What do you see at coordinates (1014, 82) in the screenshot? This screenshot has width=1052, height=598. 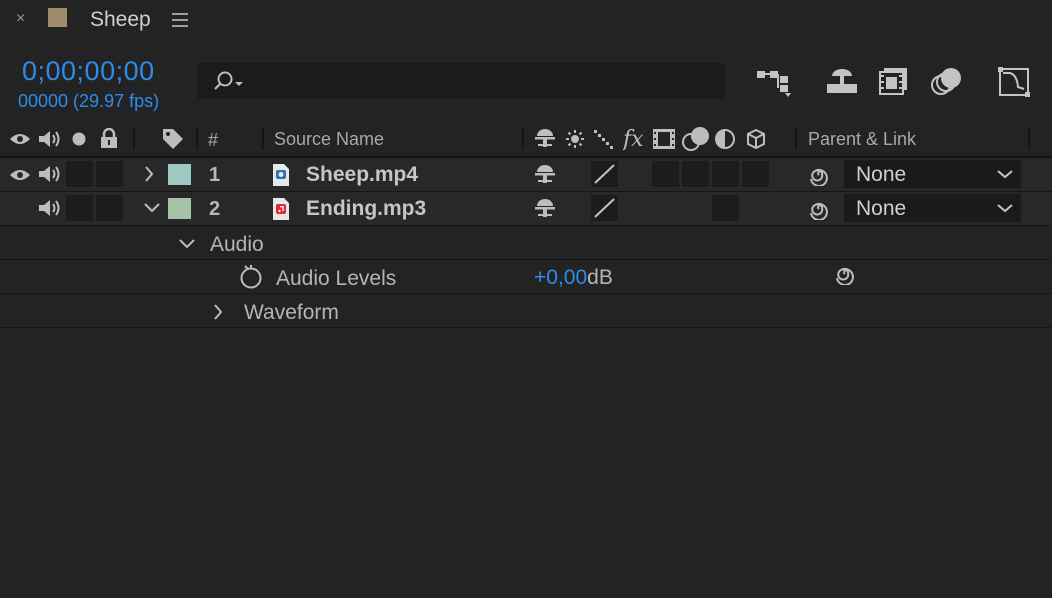 I see `graph-editor-icon` at bounding box center [1014, 82].